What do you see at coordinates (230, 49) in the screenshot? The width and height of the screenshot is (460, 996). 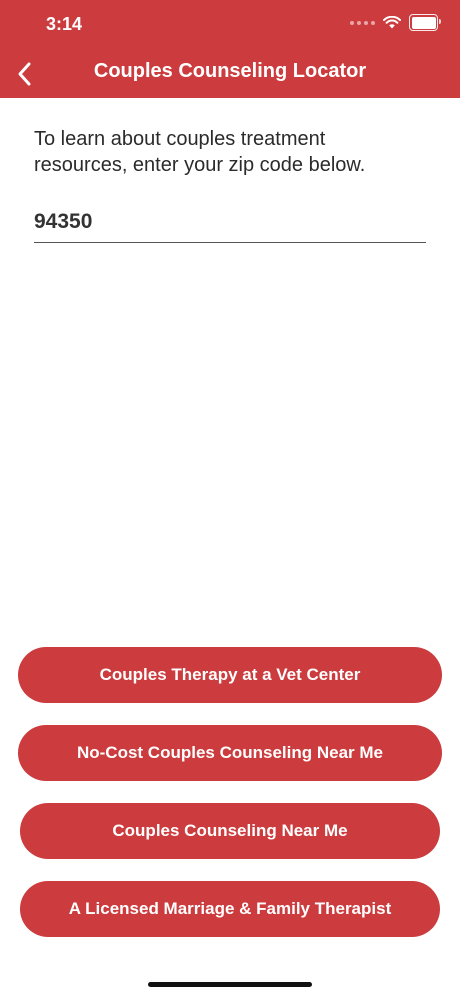 I see `app-header: 3:14 Couples Counseling Locator` at bounding box center [230, 49].